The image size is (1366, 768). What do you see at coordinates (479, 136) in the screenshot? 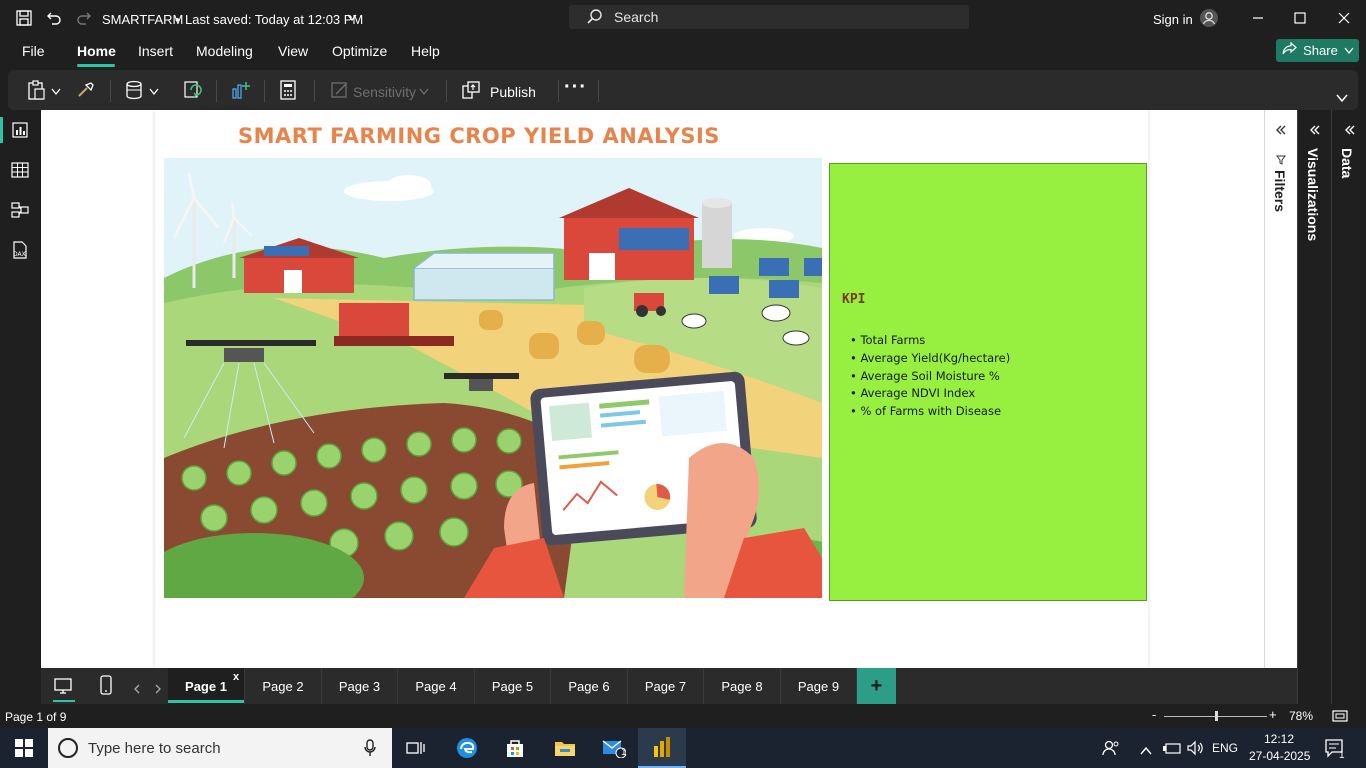
I see `report-title: SMART FARMING CROP YIELD ANALYSIS` at bounding box center [479, 136].